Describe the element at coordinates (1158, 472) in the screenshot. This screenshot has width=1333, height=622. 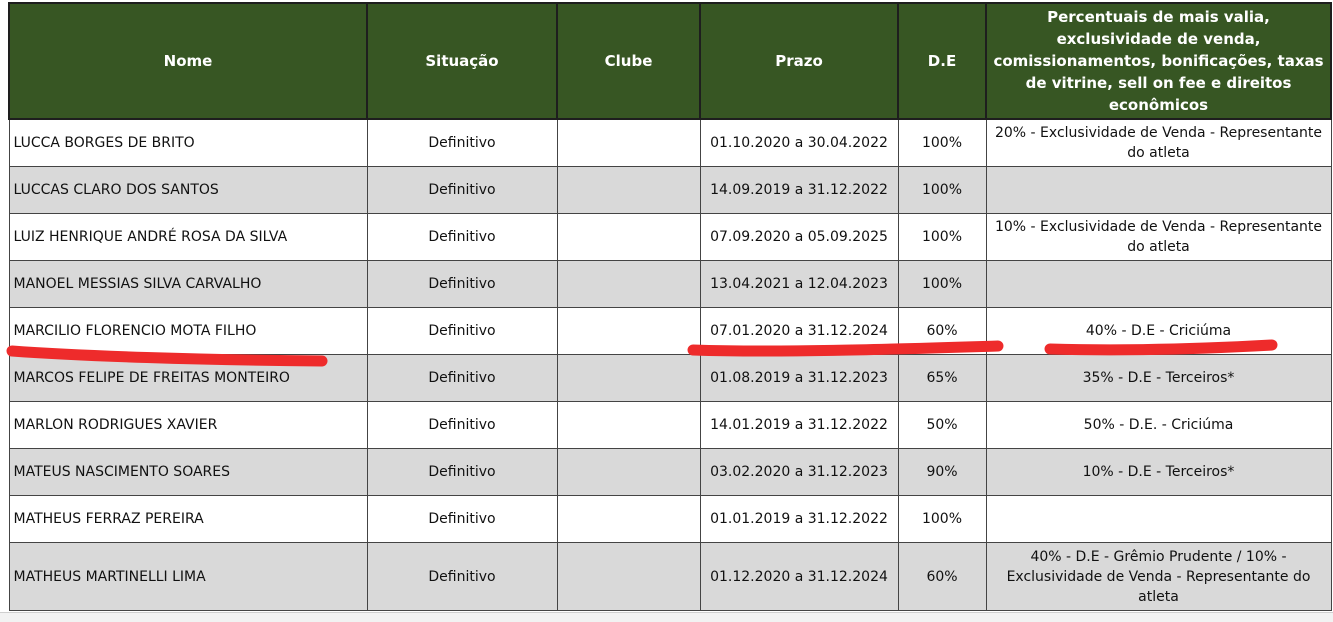
I see `cell-percentuais: 10% - D.E - Terceiros*` at that location.